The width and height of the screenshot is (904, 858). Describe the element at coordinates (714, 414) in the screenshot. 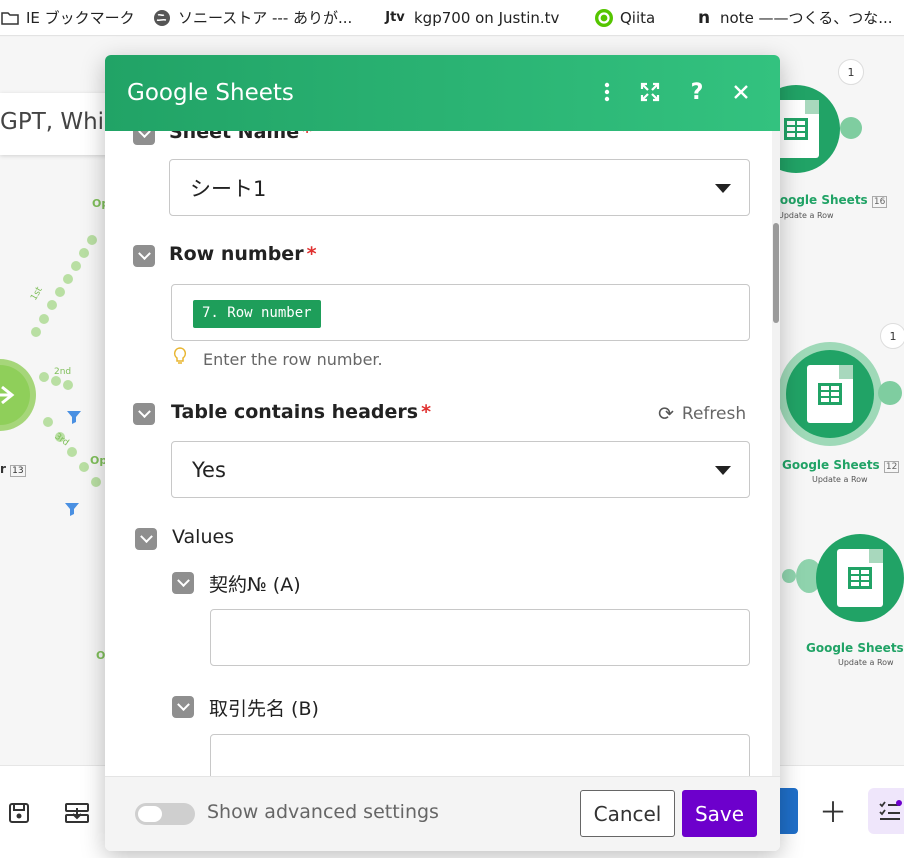

I see `refresh-label: Refresh` at that location.